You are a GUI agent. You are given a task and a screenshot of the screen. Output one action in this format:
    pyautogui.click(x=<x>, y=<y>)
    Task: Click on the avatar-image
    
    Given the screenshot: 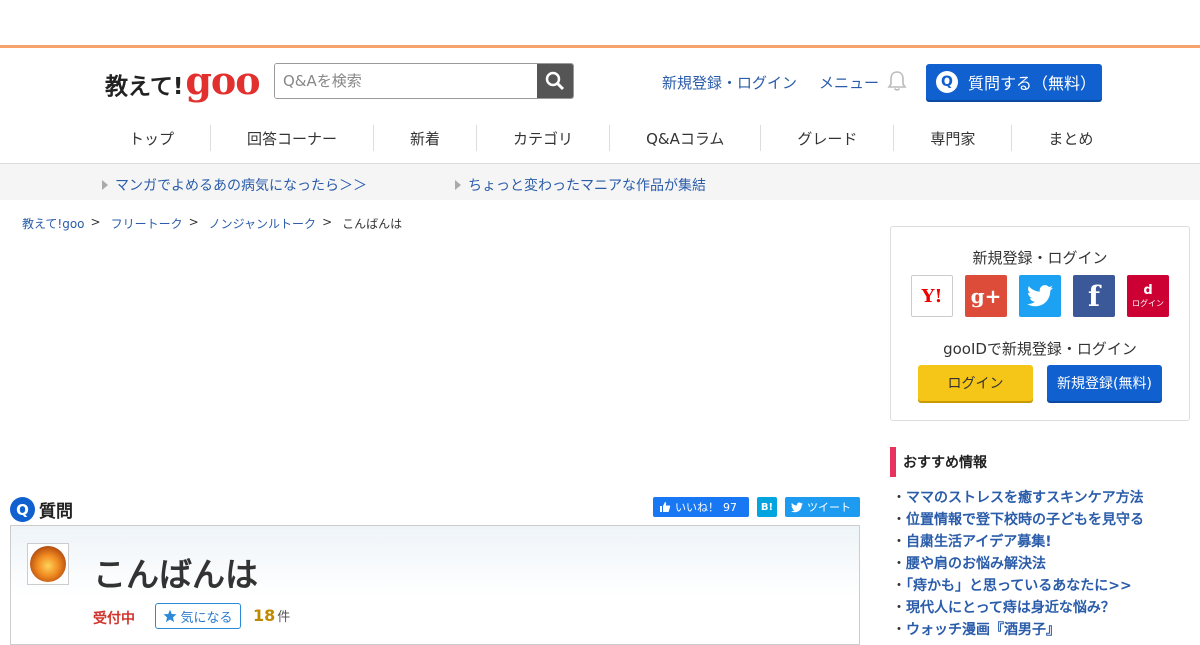 What is the action you would take?
    pyautogui.click(x=48, y=564)
    